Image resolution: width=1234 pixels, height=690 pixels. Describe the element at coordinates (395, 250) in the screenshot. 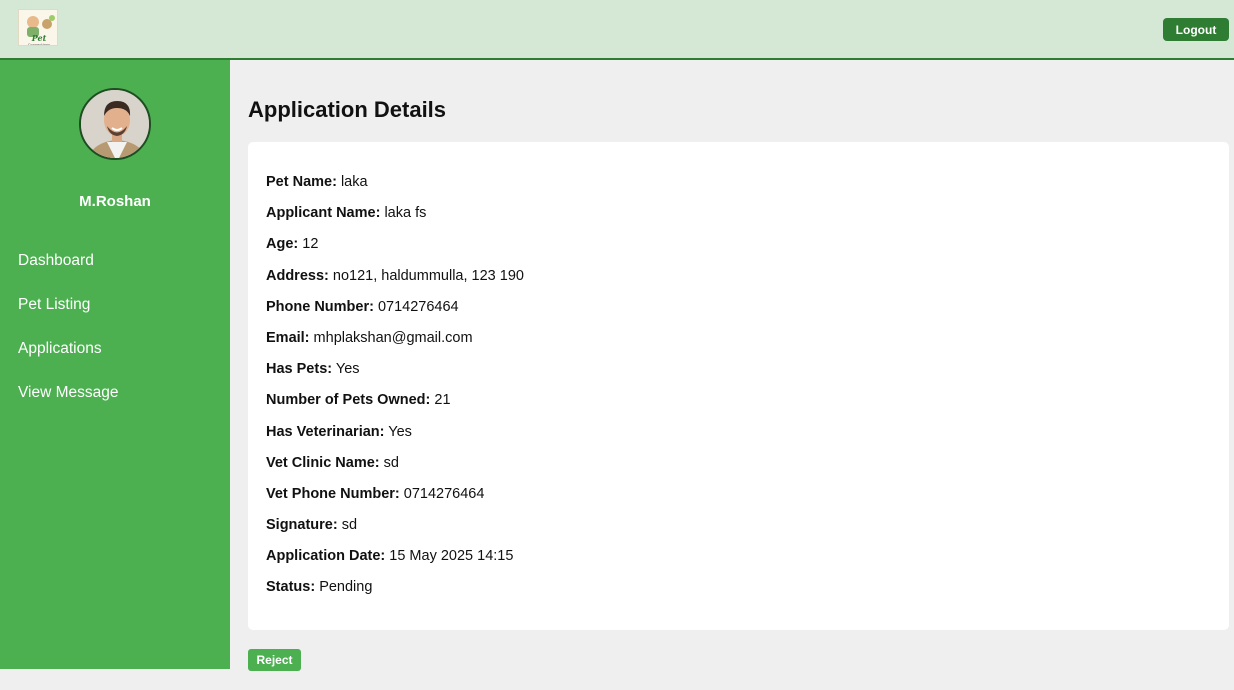

I see `detail-row-age: Age: 12` at that location.